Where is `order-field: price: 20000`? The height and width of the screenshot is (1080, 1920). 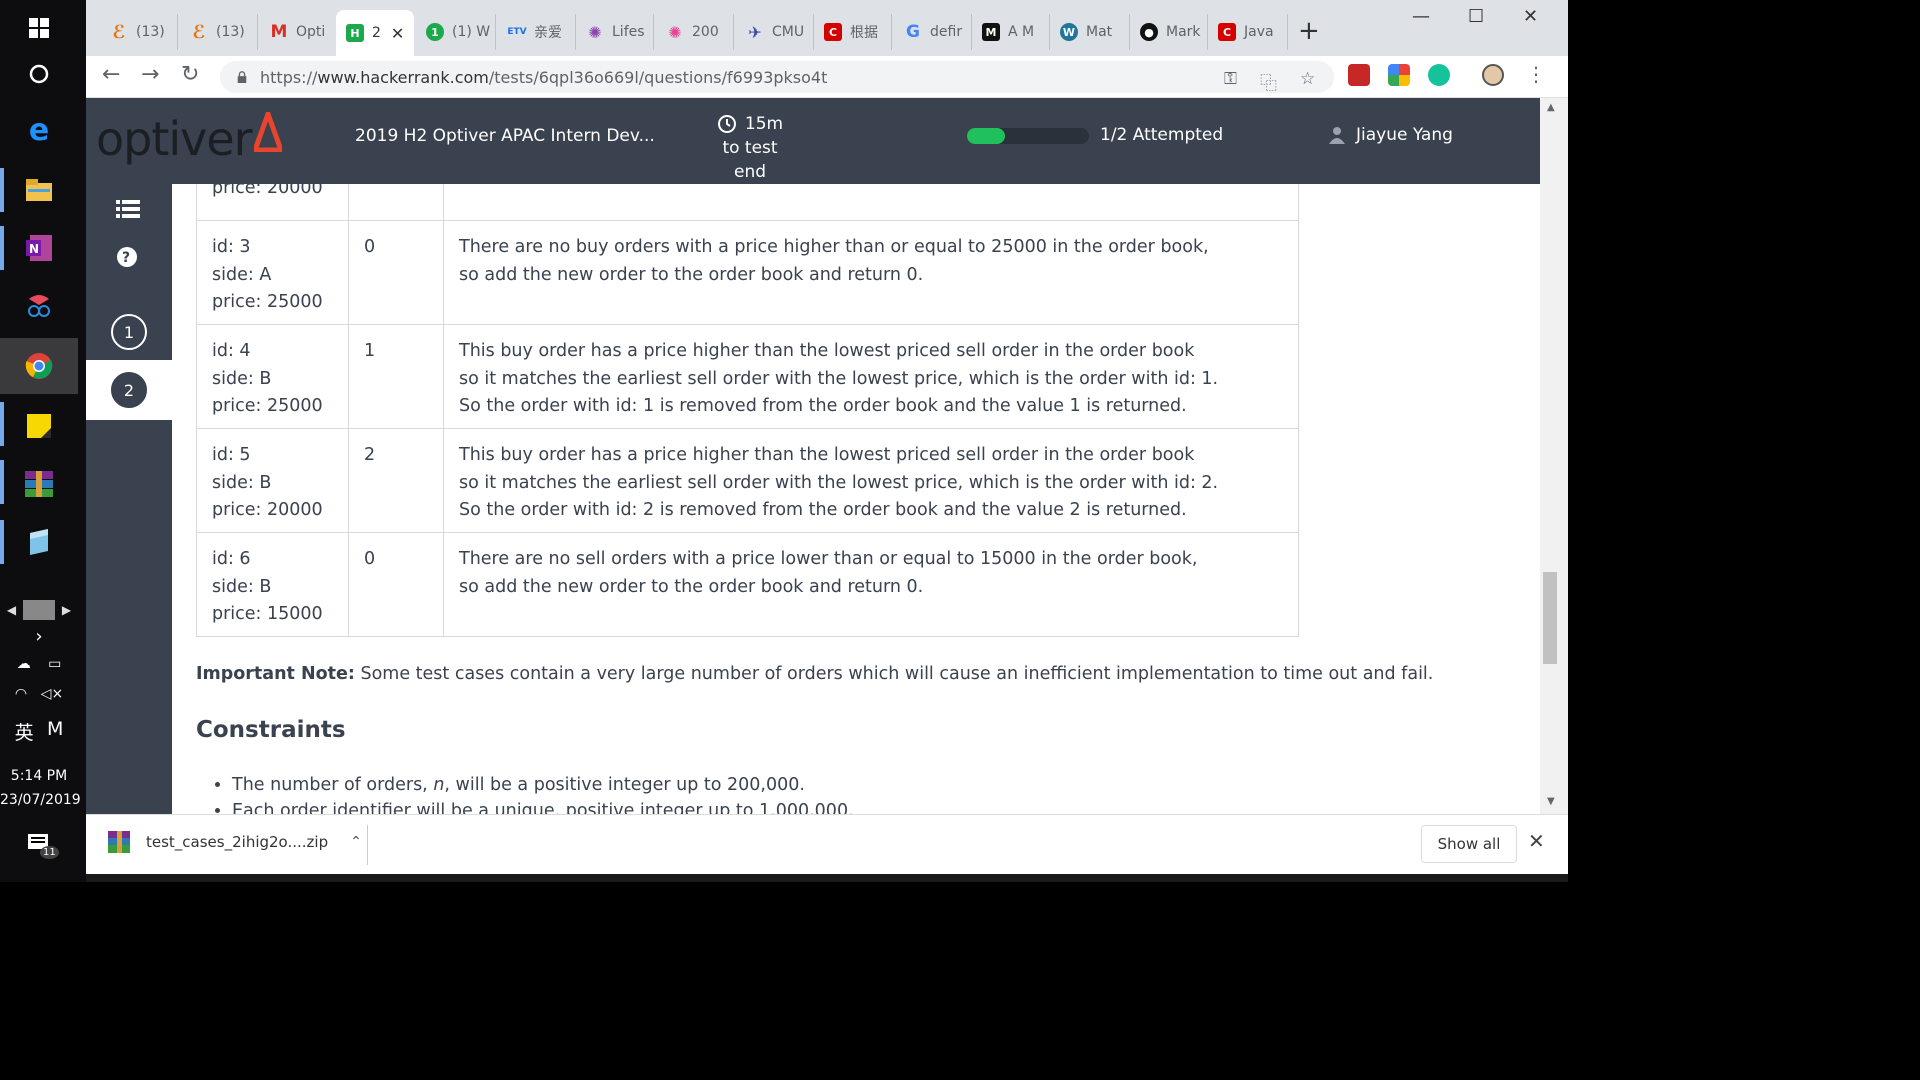 order-field: price: 20000 is located at coordinates (267, 191).